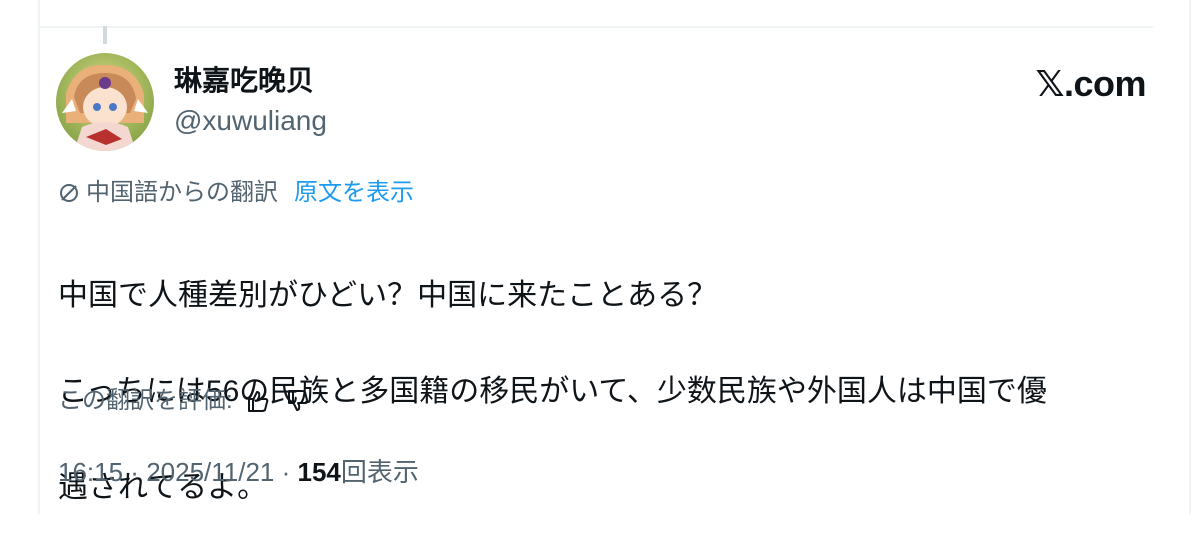  What do you see at coordinates (388, 295) in the screenshot?
I see `tweet-text-line: 中国で人種差別がひどい？中国に来たことある？` at bounding box center [388, 295].